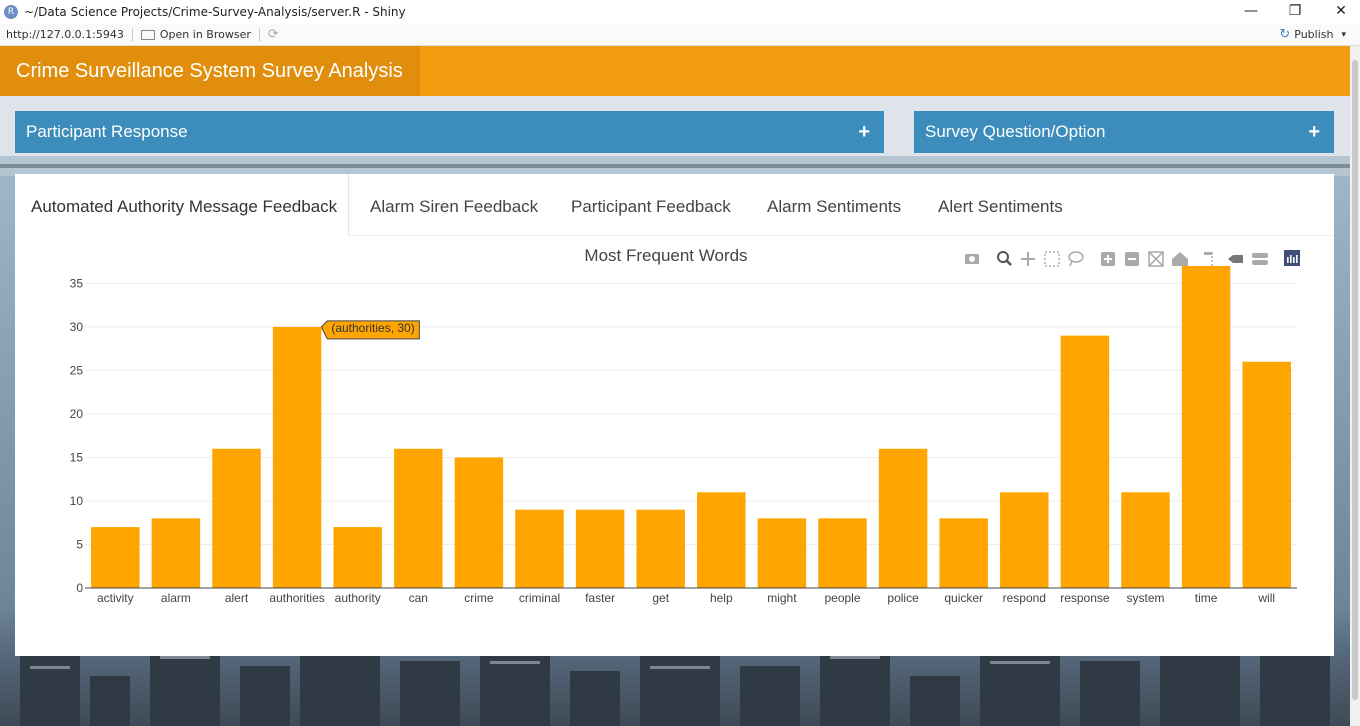  What do you see at coordinates (1156, 259) in the screenshot?
I see `autoscale-icon` at bounding box center [1156, 259].